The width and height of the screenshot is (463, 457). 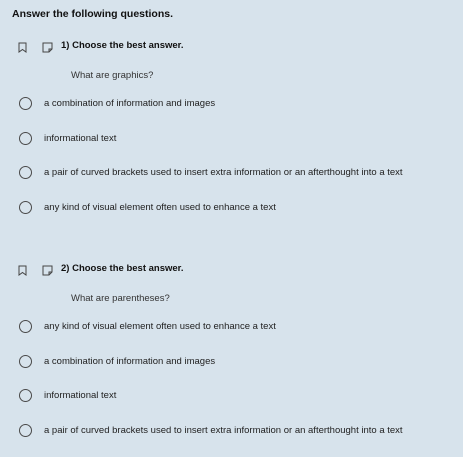 I want to click on question-1-header: 1) Choose the best answer., so click(x=101, y=45).